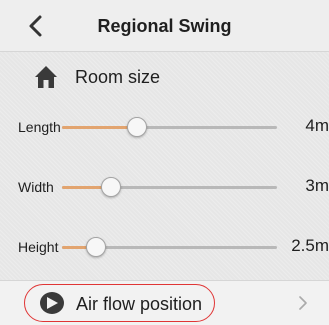  What do you see at coordinates (38, 247) in the screenshot?
I see `height-label: Height` at bounding box center [38, 247].